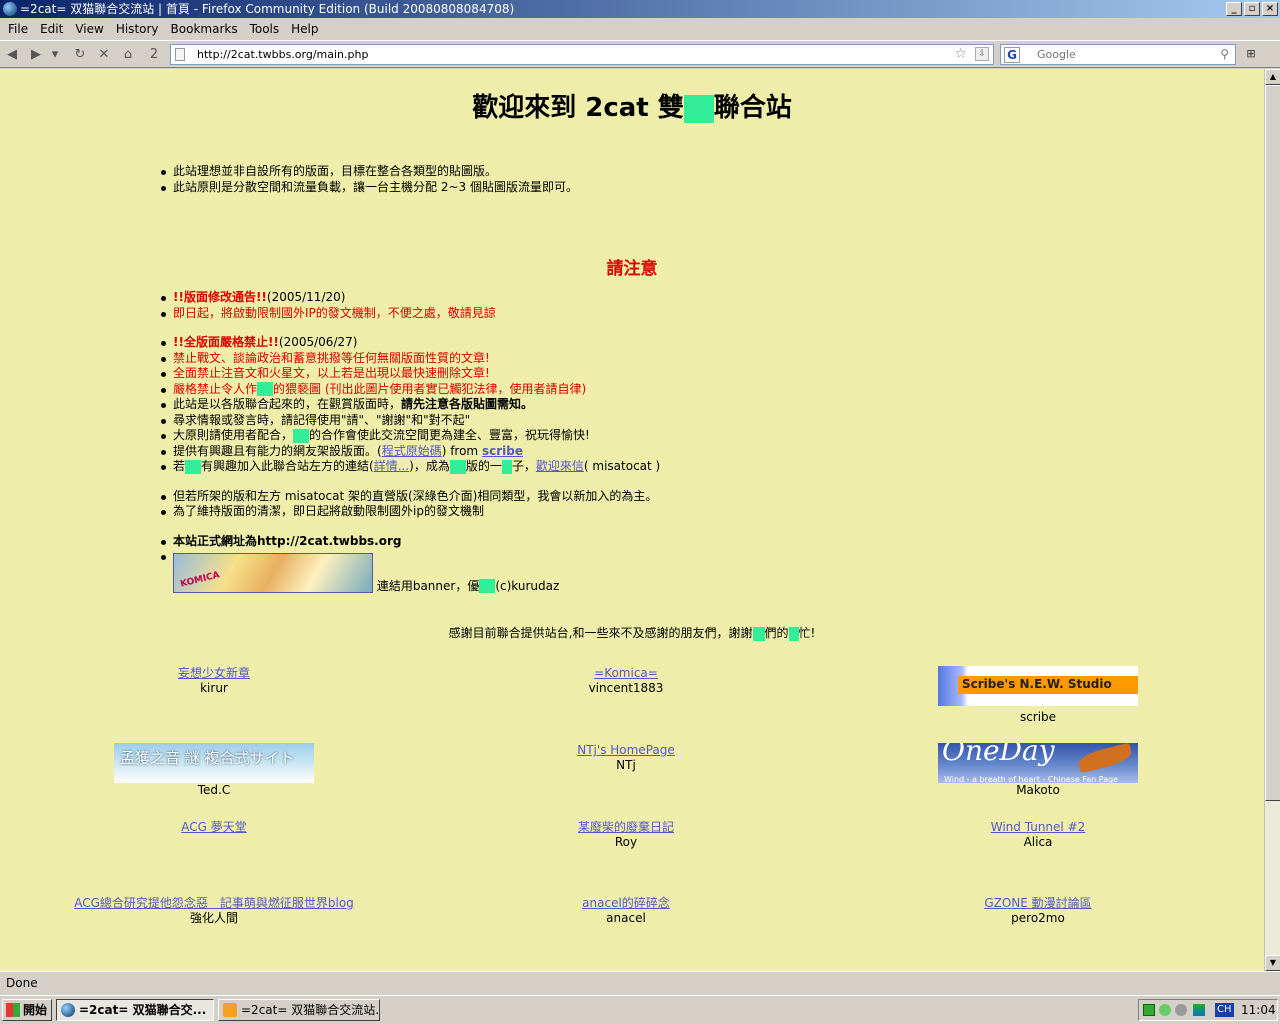 Image resolution: width=1280 pixels, height=1024 pixels. I want to click on maximize-button: ▫, so click(1252, 9).